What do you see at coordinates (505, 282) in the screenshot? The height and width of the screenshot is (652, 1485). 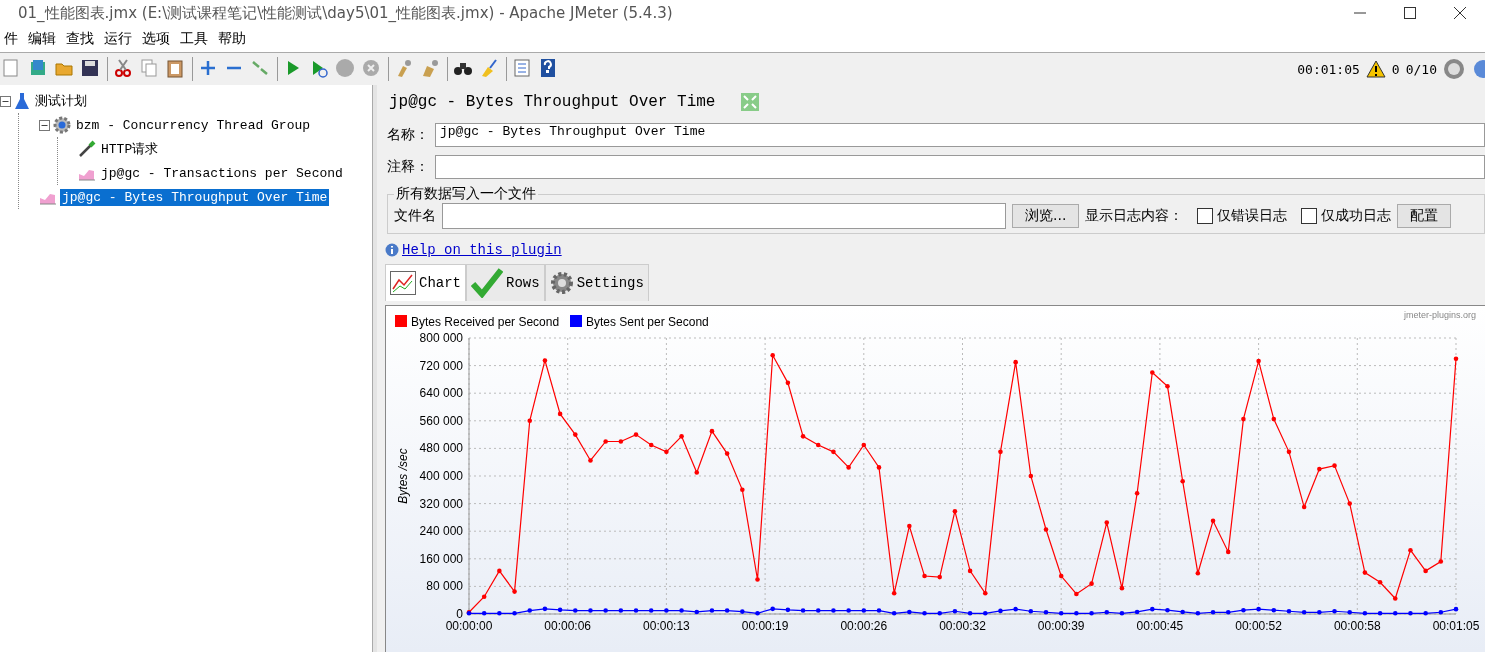 I see `tab: Rows` at bounding box center [505, 282].